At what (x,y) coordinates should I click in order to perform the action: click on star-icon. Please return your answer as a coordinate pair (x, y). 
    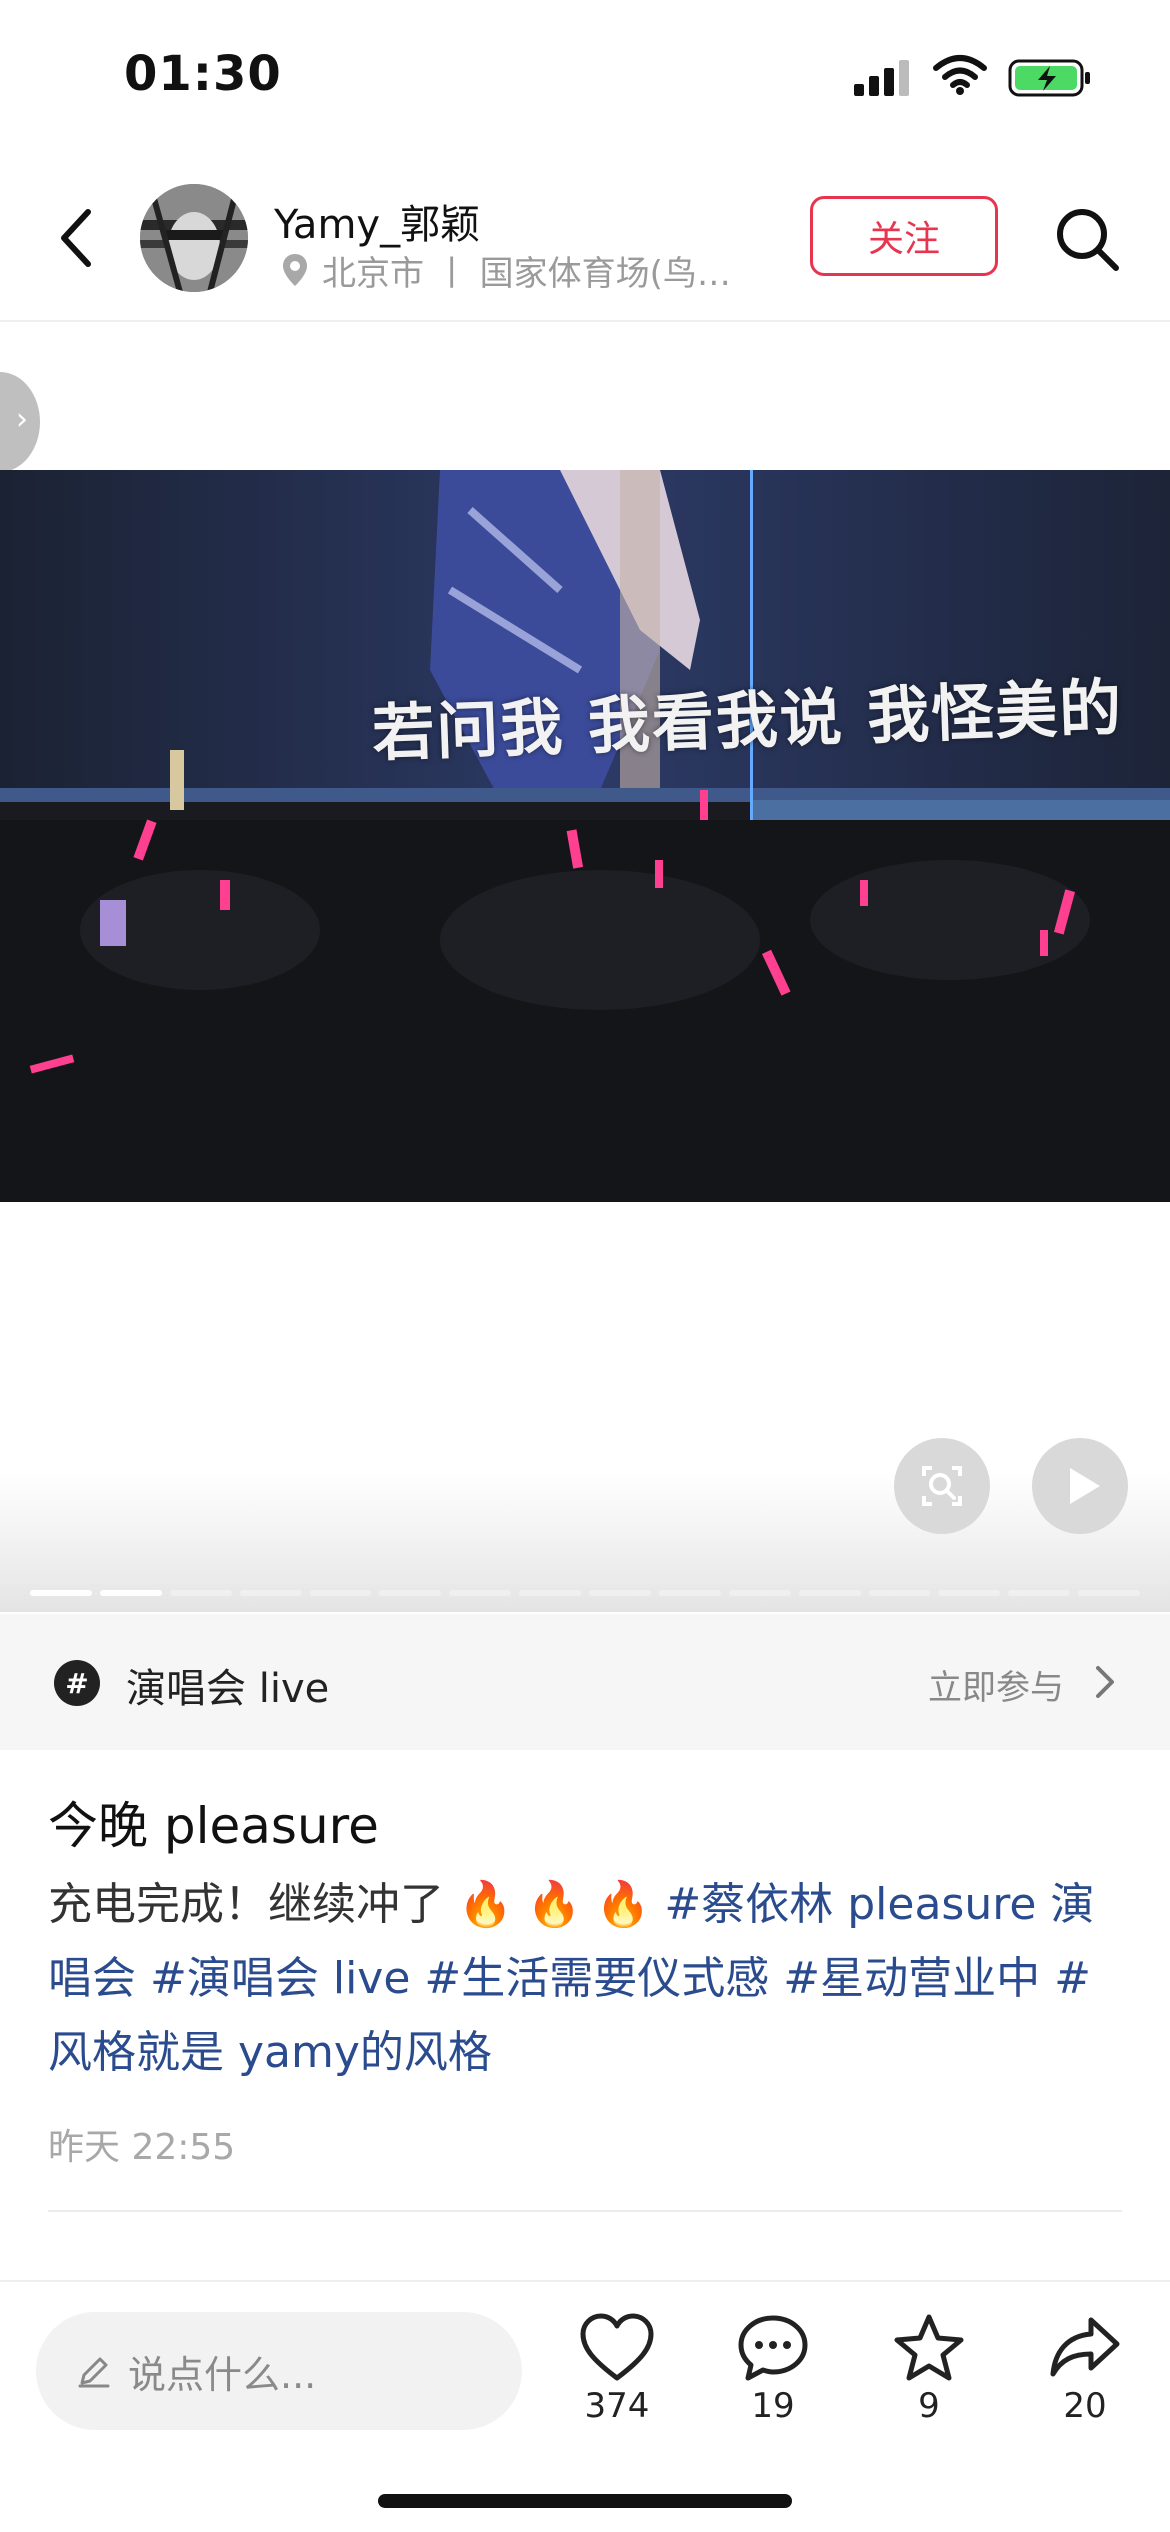
    Looking at the image, I should click on (929, 2347).